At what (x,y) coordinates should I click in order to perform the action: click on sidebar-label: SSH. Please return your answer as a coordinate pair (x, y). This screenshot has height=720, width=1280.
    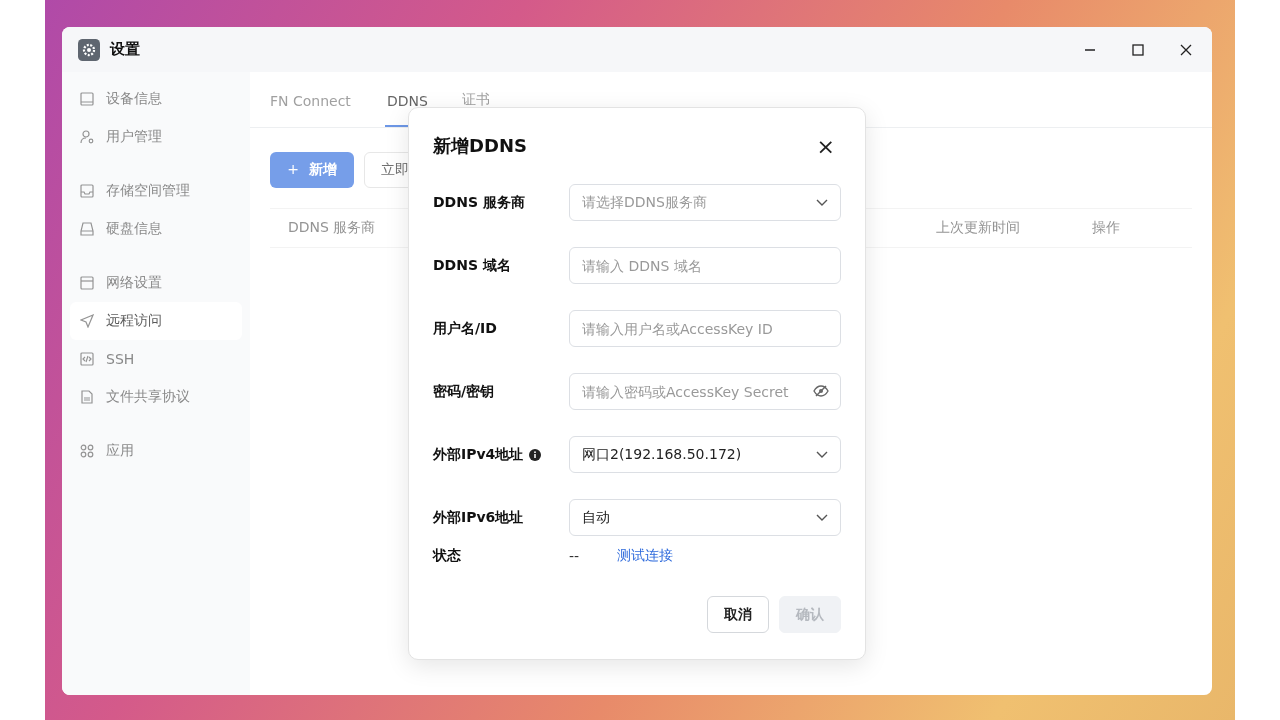
    Looking at the image, I should click on (120, 359).